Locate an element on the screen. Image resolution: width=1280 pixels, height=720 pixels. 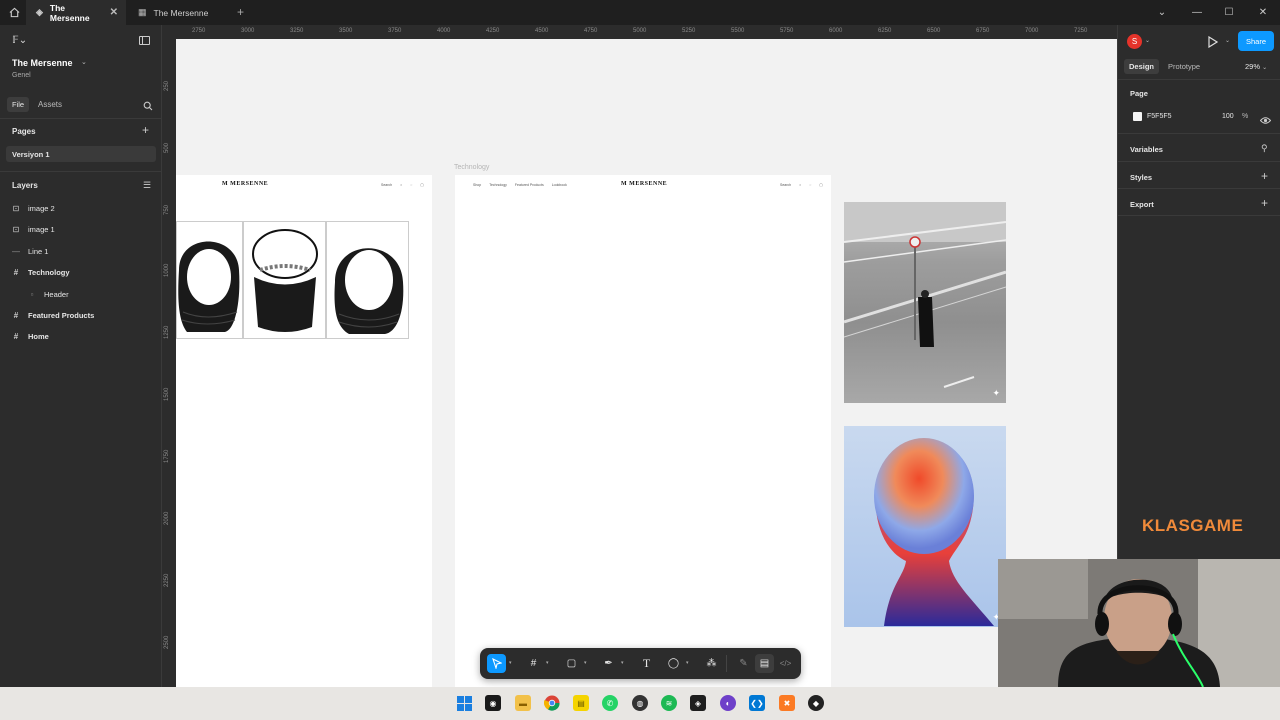
sidebar-toggle-icon is located at coordinates (144, 40).